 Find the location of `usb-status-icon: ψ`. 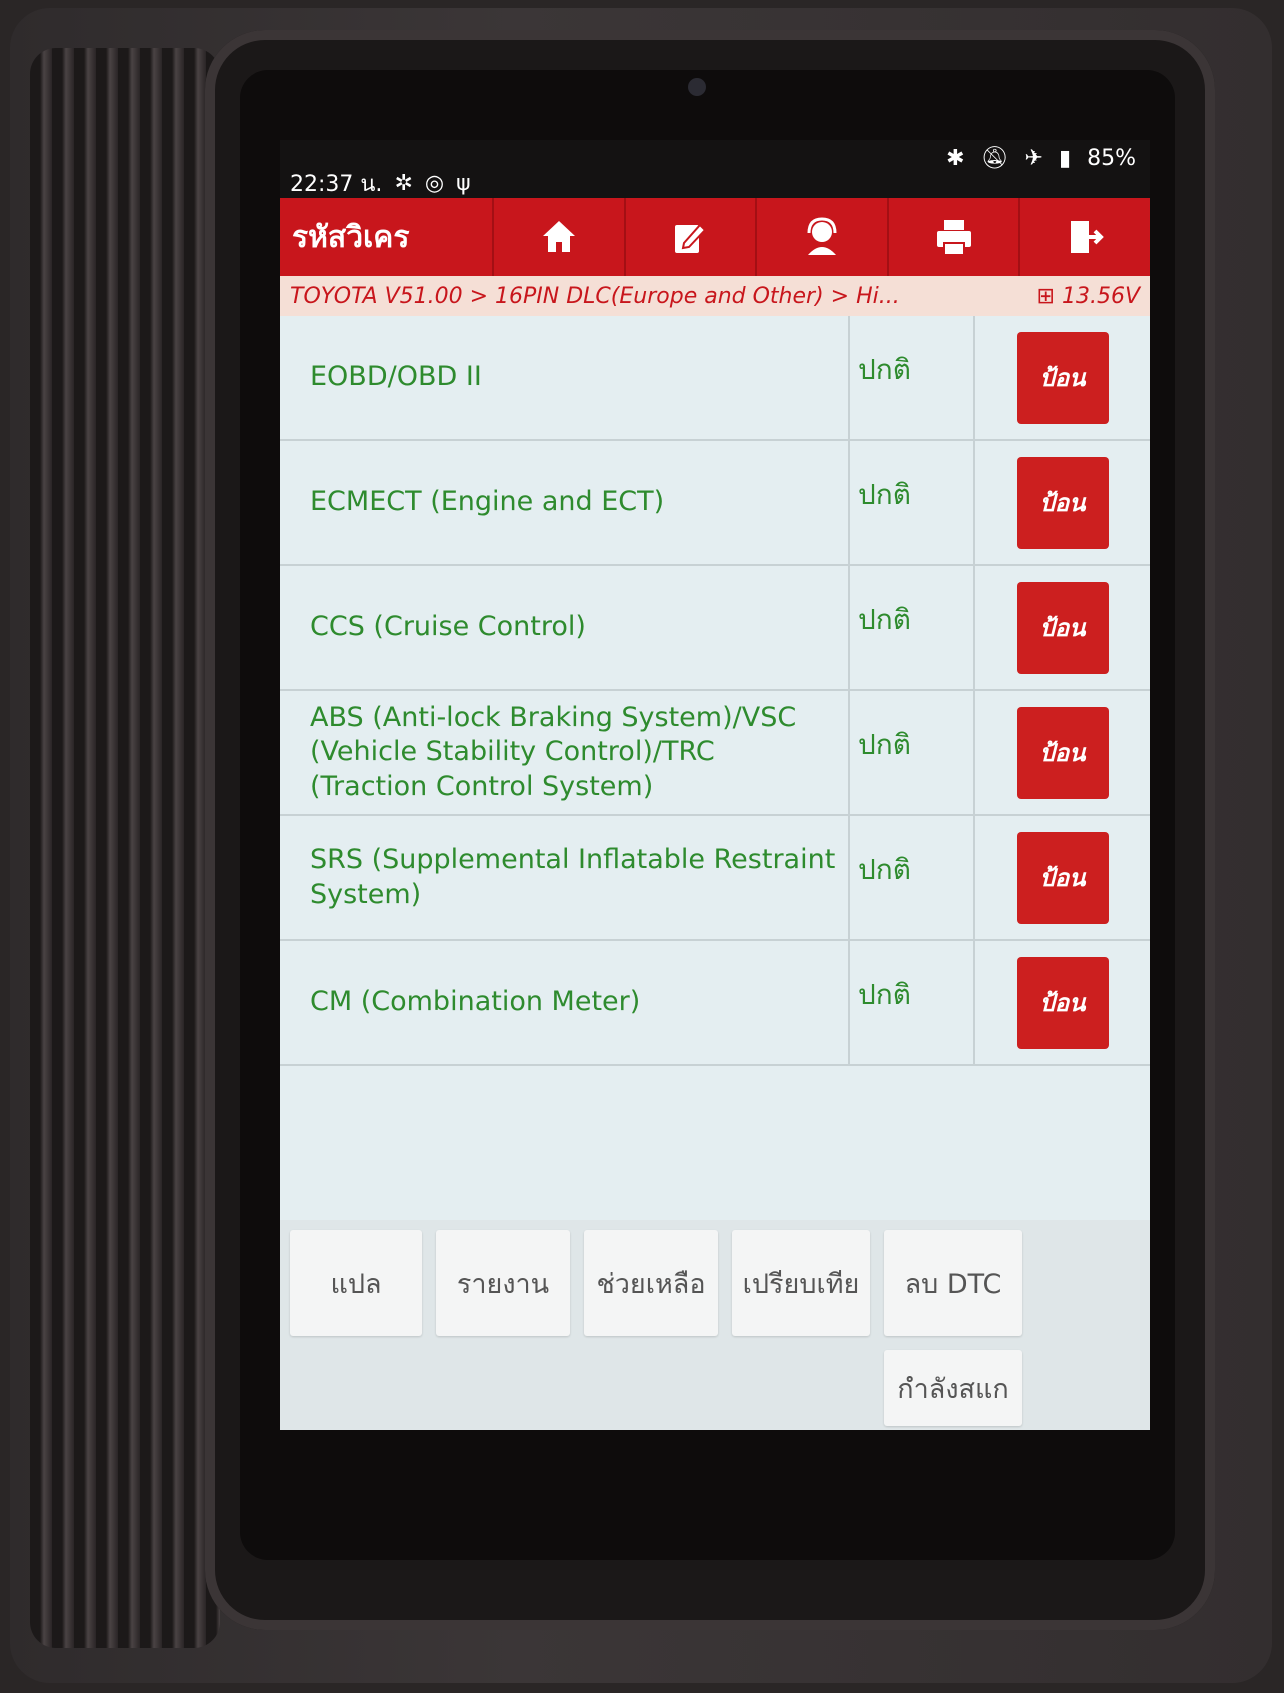

usb-status-icon: ψ is located at coordinates (463, 183).